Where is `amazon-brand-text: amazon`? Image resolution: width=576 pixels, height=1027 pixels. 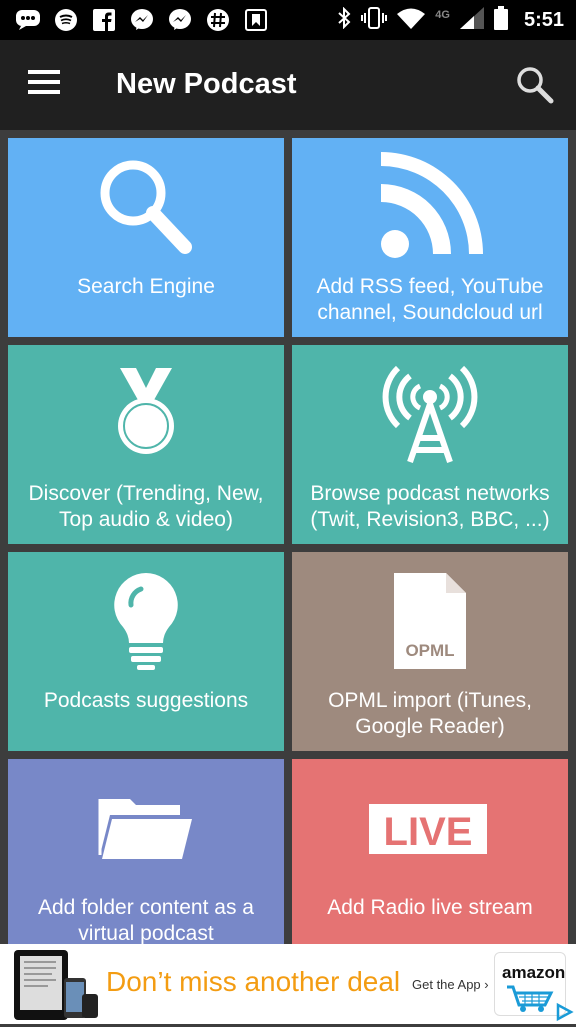
amazon-brand-text: amazon is located at coordinates (534, 972).